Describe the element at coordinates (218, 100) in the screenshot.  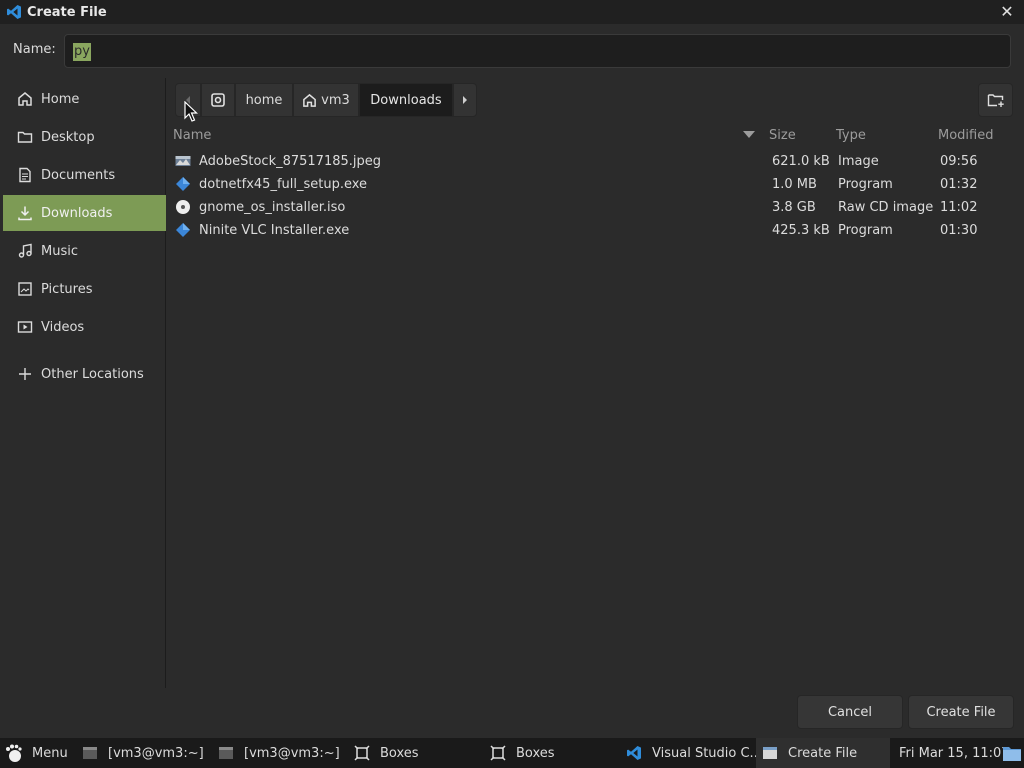
I see `drive-icon` at that location.